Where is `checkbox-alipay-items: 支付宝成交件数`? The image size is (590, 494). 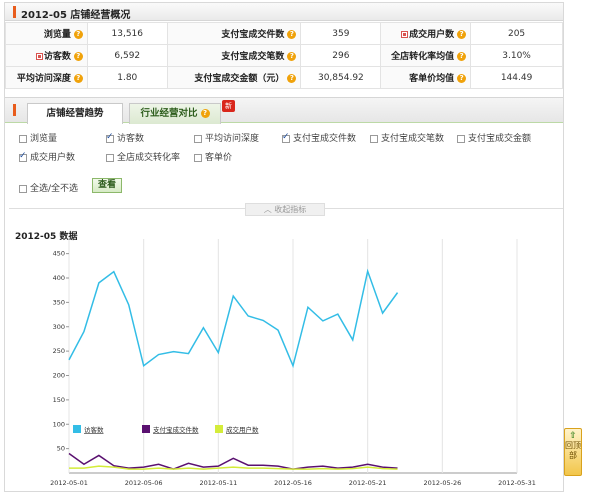 checkbox-alipay-items: 支付宝成交件数 is located at coordinates (319, 137).